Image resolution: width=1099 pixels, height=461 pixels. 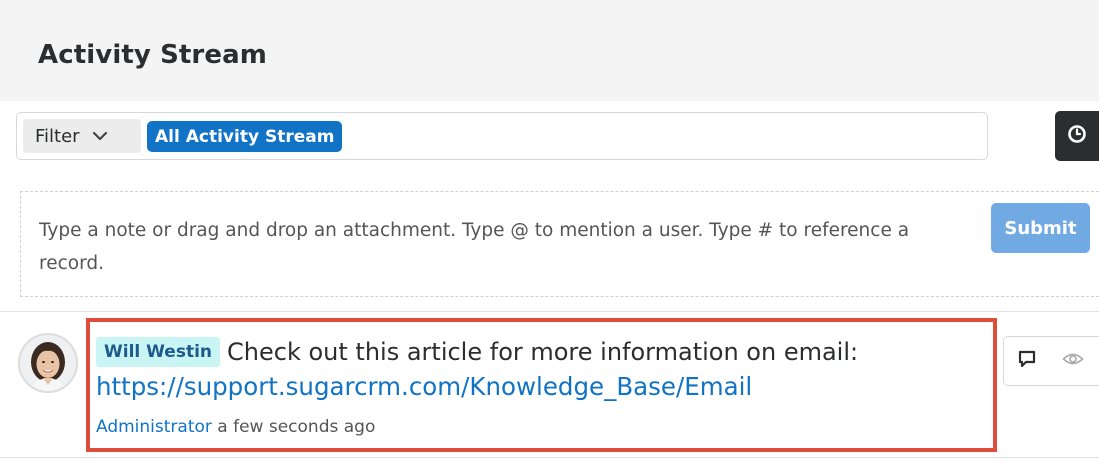 I want to click on preview-button, so click(x=1073, y=361).